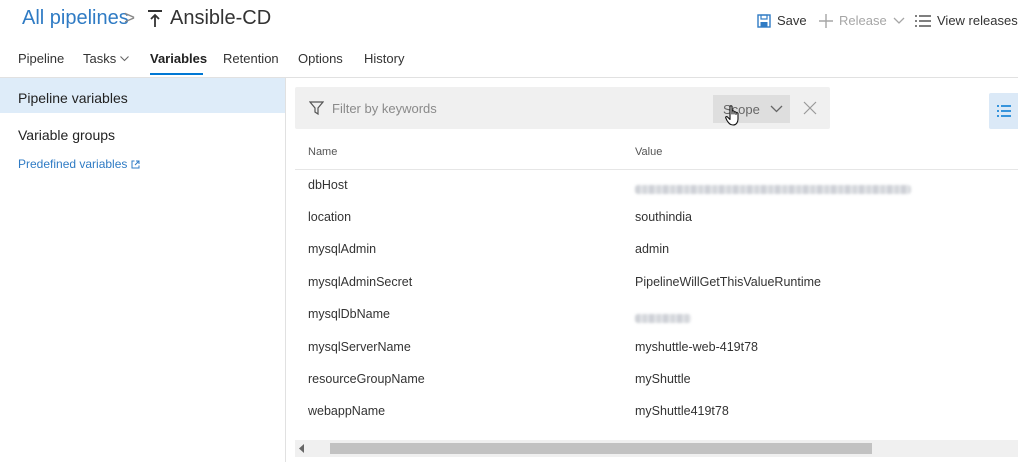 The height and width of the screenshot is (462, 1018). Describe the element at coordinates (322, 152) in the screenshot. I see `column-header-name: Name` at that location.